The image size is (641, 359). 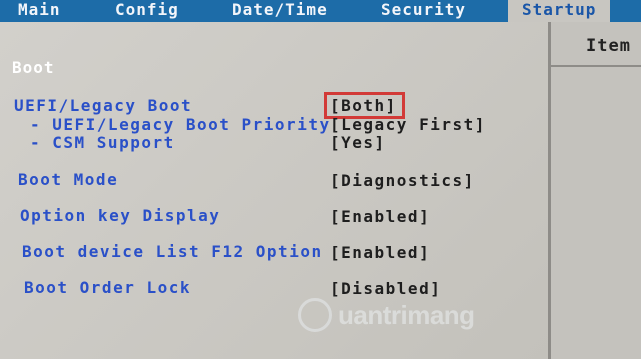 What do you see at coordinates (68, 179) in the screenshot?
I see `setting-label-boot-mode: Boot Mode` at bounding box center [68, 179].